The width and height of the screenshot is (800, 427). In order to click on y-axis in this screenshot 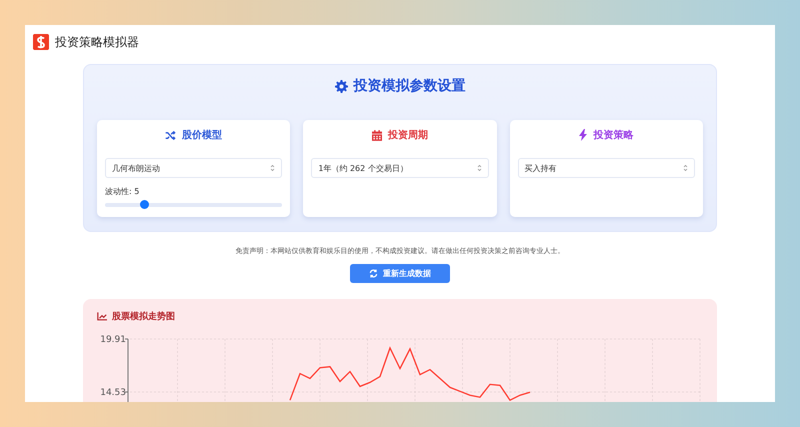, I will do `click(126, 370)`.